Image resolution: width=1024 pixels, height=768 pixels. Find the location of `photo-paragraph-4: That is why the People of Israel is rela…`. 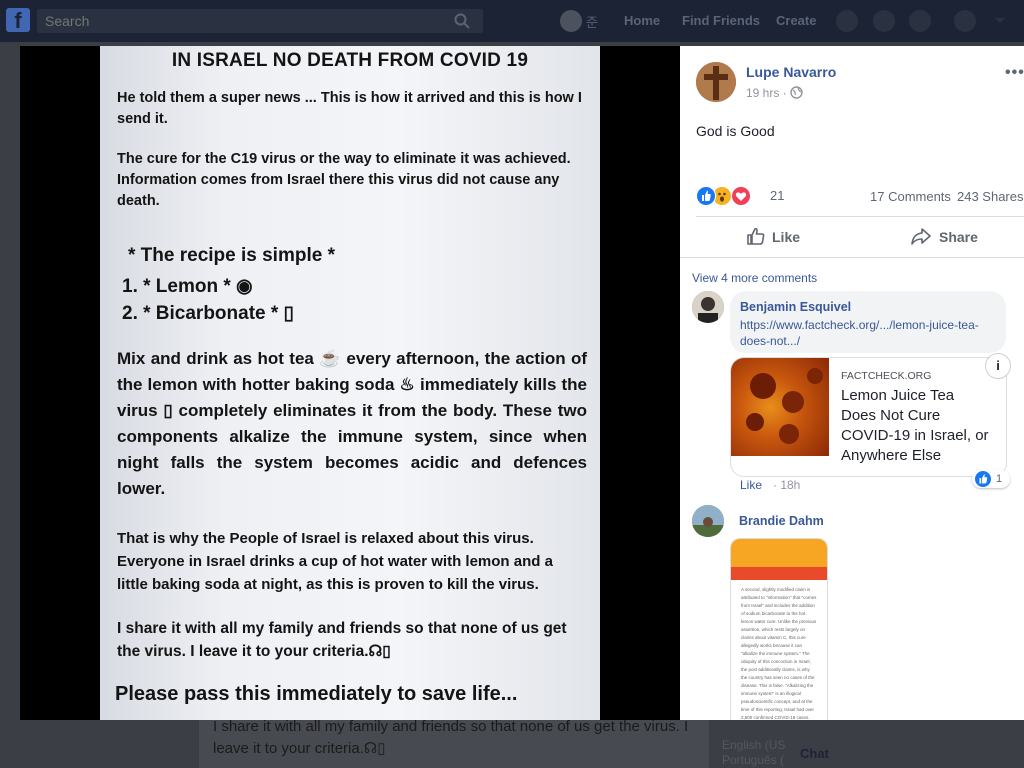

photo-paragraph-4: That is why the People of Israel is rela… is located at coordinates (335, 561).